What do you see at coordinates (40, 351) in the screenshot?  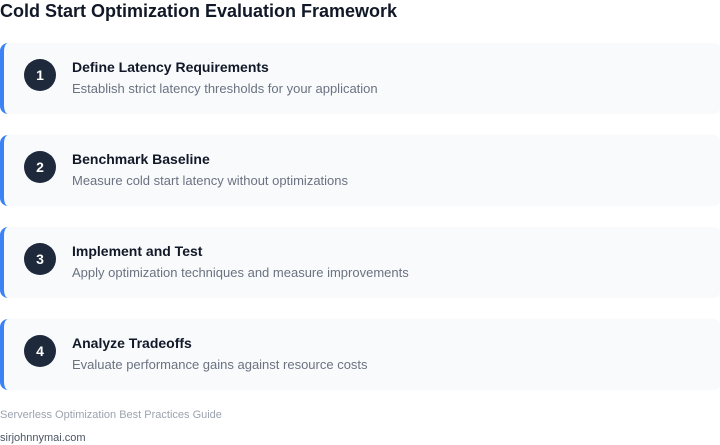 I see `step-number-badge: 4` at bounding box center [40, 351].